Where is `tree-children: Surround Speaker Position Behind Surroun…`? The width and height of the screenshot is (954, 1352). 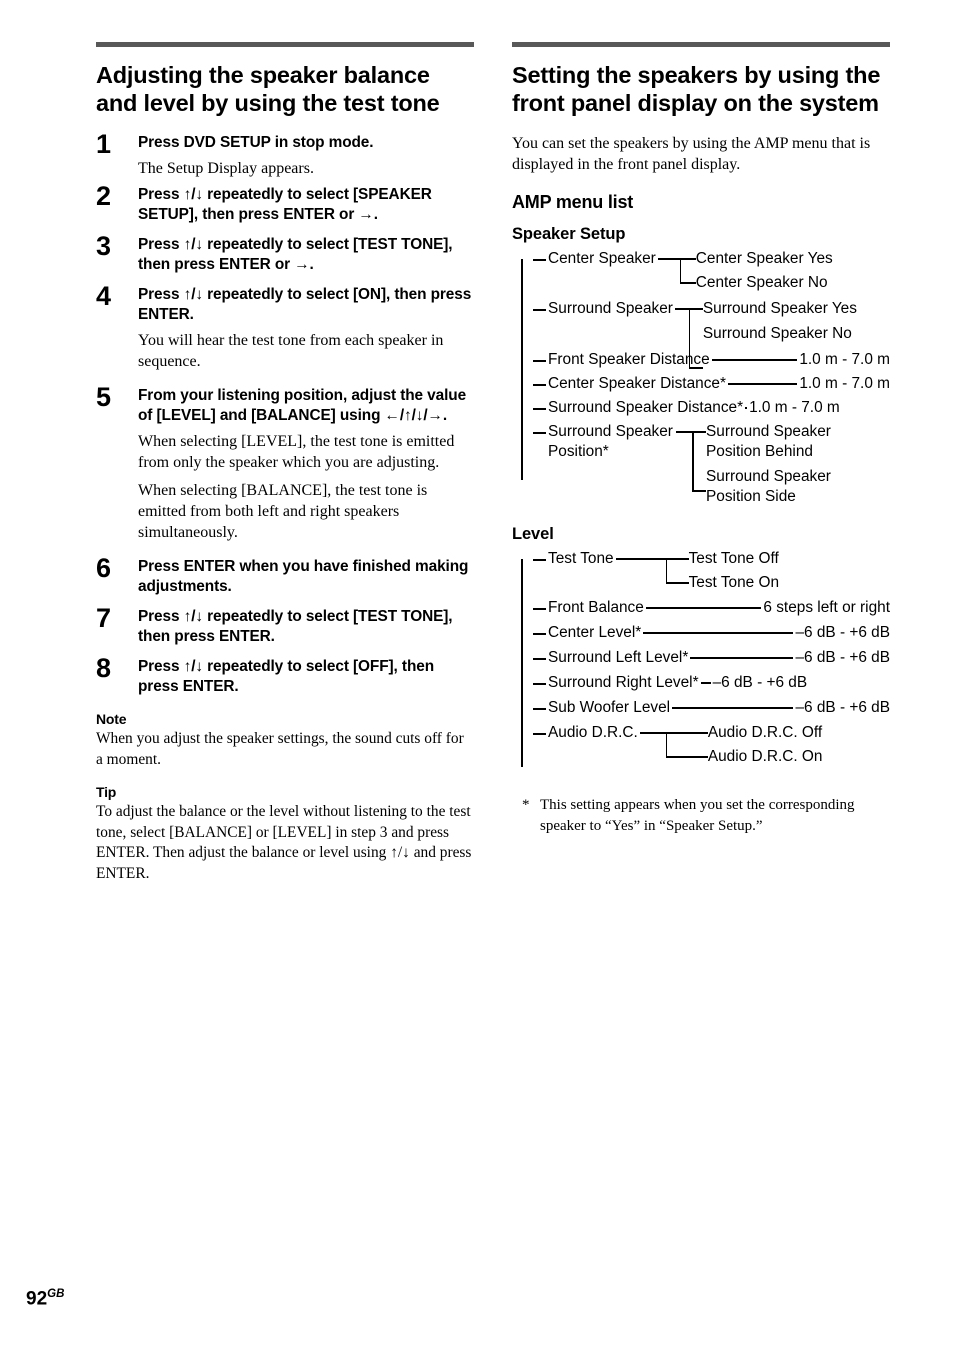 tree-children: Surround Speaker Position Behind Surroun… is located at coordinates (786, 464).